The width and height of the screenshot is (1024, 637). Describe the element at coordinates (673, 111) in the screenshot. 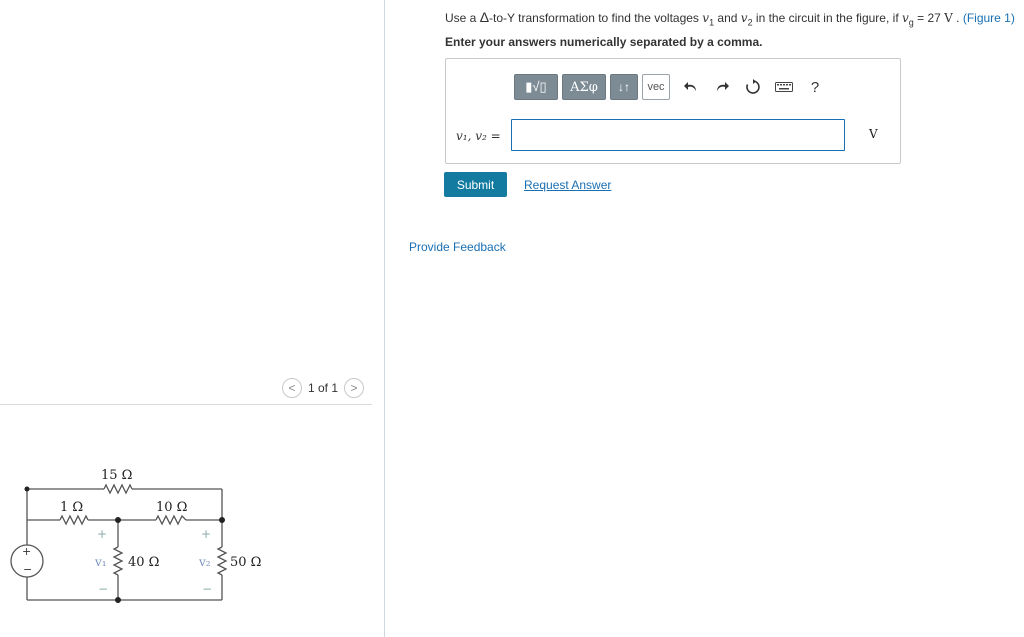

I see `answer-box: ▮√▯ ΑΣφ ↓↑ vec ? v₁, v₂ = V` at that location.